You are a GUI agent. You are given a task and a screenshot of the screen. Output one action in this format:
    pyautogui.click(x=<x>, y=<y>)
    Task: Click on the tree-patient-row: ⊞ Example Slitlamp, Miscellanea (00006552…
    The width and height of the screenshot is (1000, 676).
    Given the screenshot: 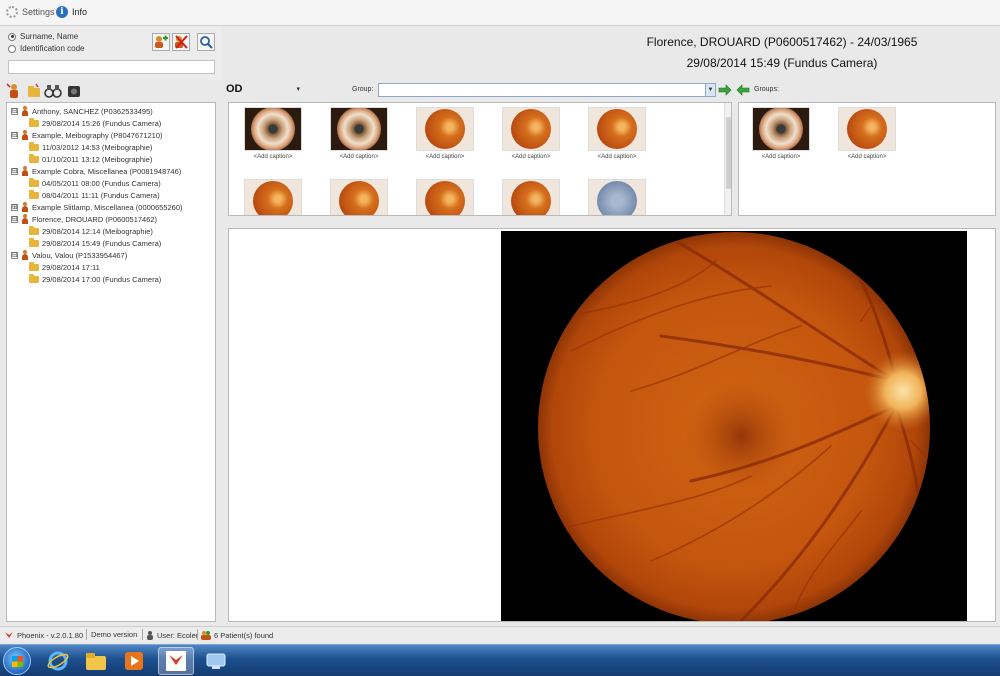 What is the action you would take?
    pyautogui.click(x=97, y=207)
    